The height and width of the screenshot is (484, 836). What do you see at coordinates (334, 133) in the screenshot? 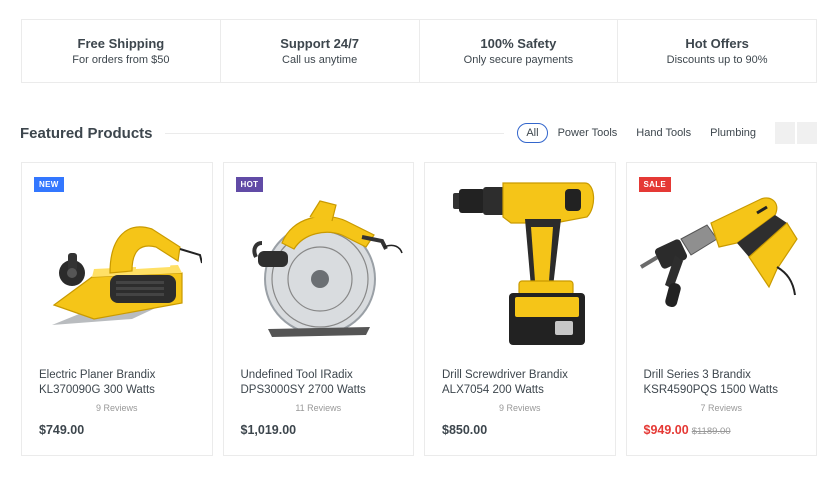
I see `section-divider` at bounding box center [334, 133].